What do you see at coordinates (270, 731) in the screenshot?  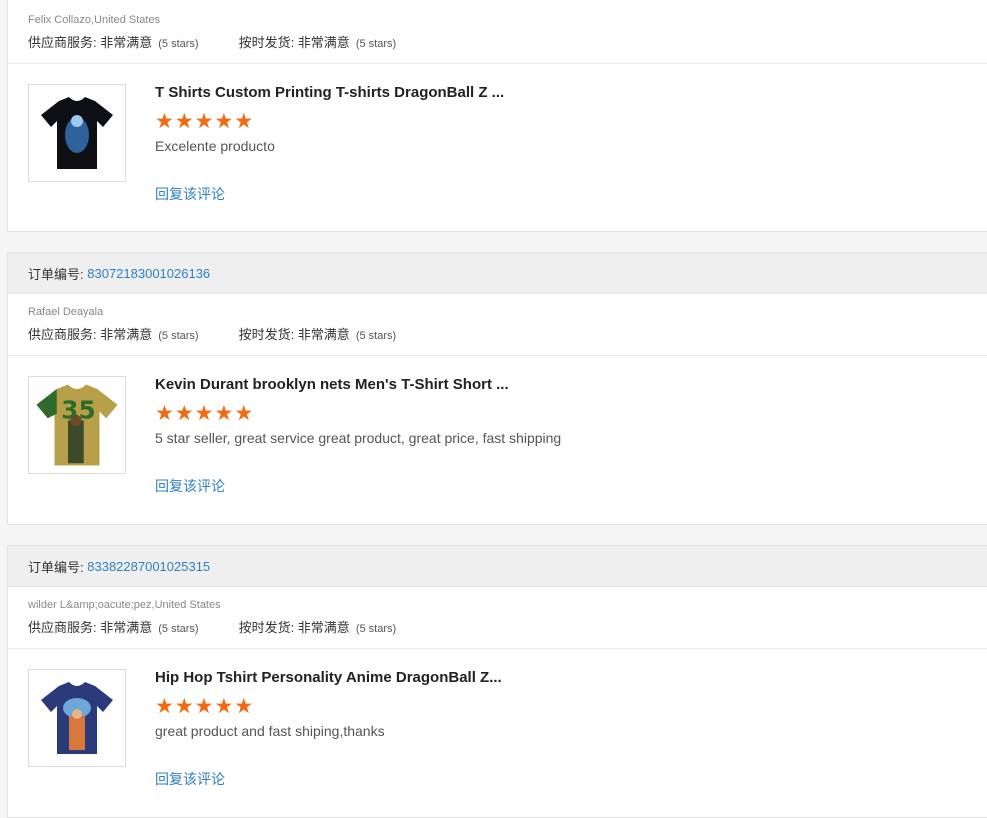 I see `review-text: great product and fast shiping,thanks` at bounding box center [270, 731].